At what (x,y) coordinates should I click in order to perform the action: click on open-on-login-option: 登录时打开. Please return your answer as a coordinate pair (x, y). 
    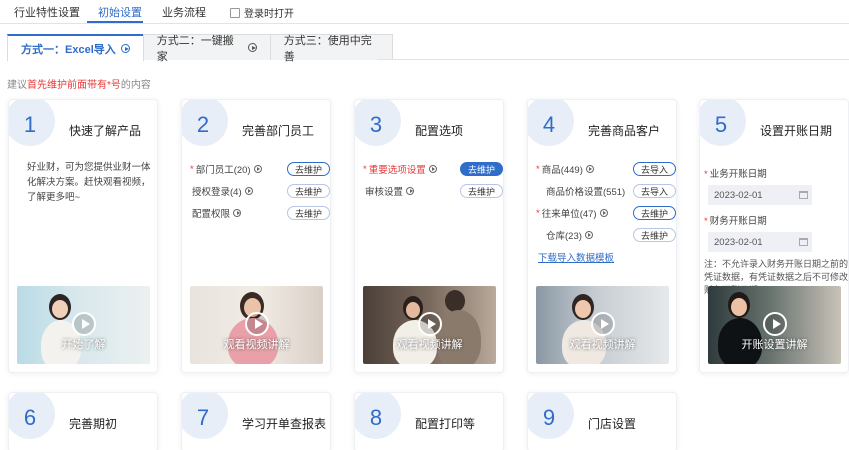
    Looking at the image, I should click on (262, 12).